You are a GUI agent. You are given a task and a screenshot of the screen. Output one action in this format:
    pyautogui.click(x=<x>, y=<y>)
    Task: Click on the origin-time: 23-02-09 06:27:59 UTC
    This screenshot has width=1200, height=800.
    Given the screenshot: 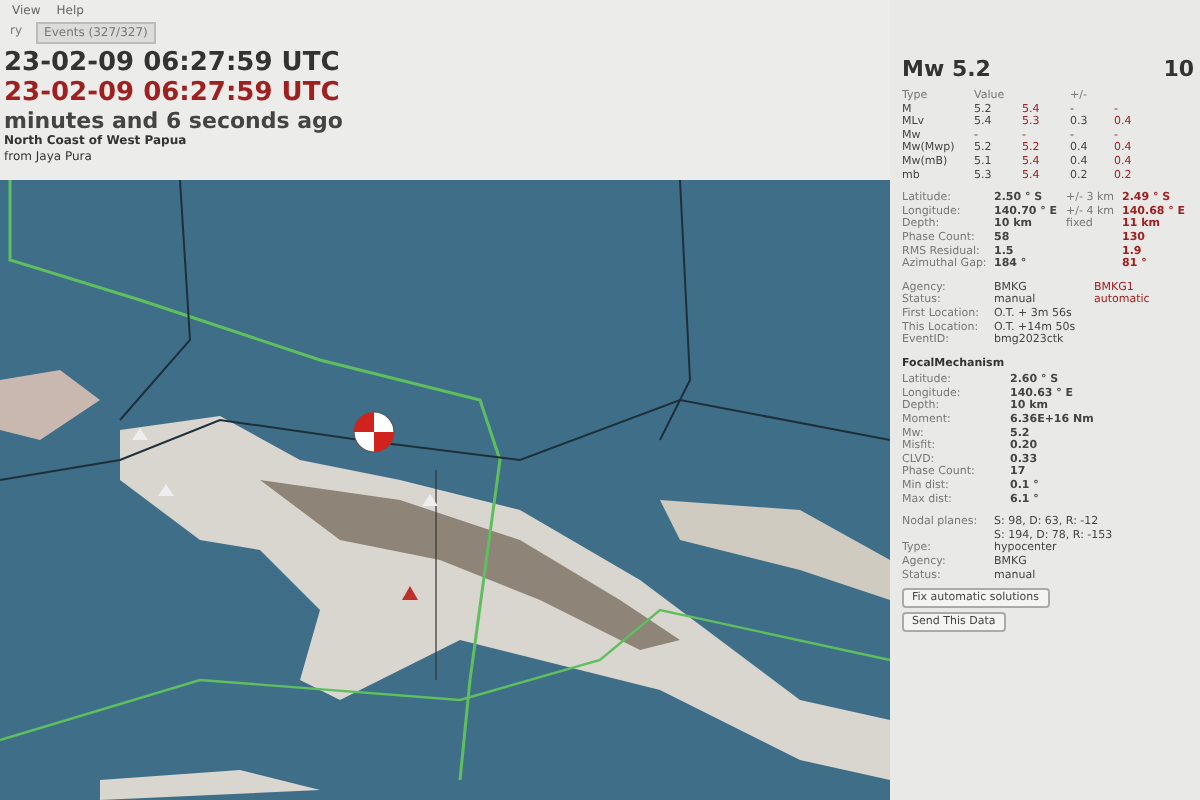 What is the action you would take?
    pyautogui.click(x=173, y=63)
    